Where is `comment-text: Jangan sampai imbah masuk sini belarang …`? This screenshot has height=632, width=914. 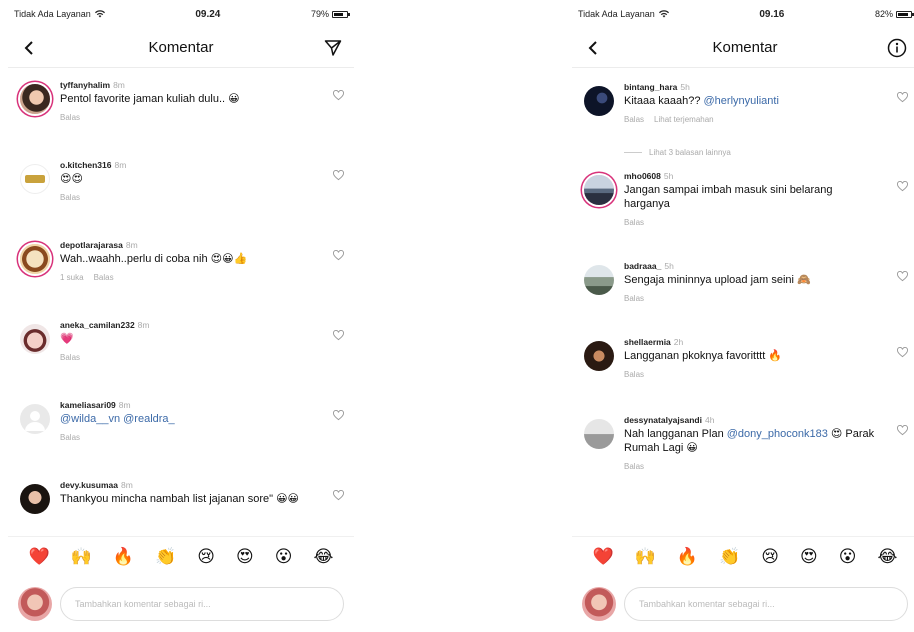 comment-text: Jangan sampai imbah masuk sini belarang … is located at coordinates (728, 197).